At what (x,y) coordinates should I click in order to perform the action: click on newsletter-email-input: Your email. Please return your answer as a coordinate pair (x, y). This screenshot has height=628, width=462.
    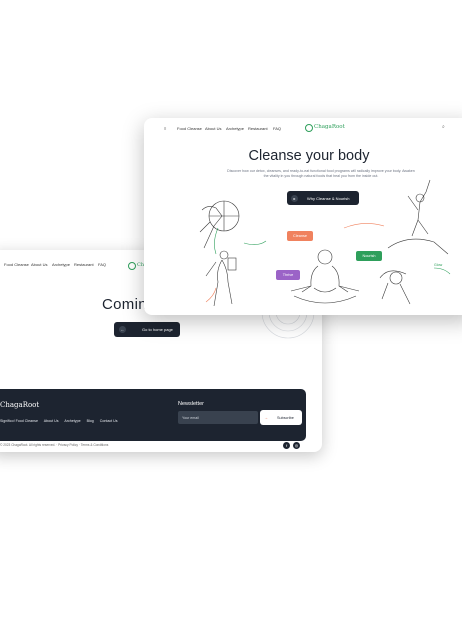
    Looking at the image, I should click on (218, 417).